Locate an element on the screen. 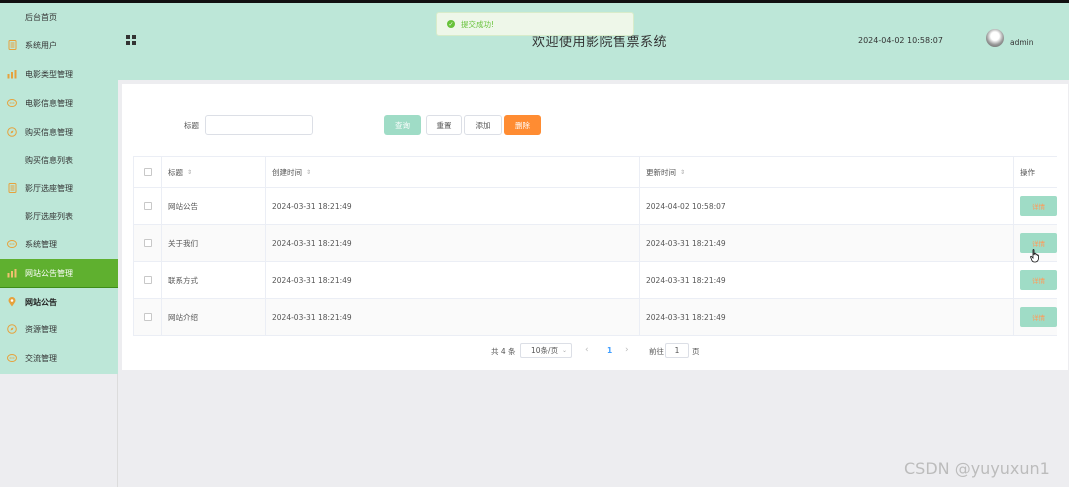 Image resolution: width=1069 pixels, height=487 pixels. header-updated-label: 更新时间 is located at coordinates (661, 172).